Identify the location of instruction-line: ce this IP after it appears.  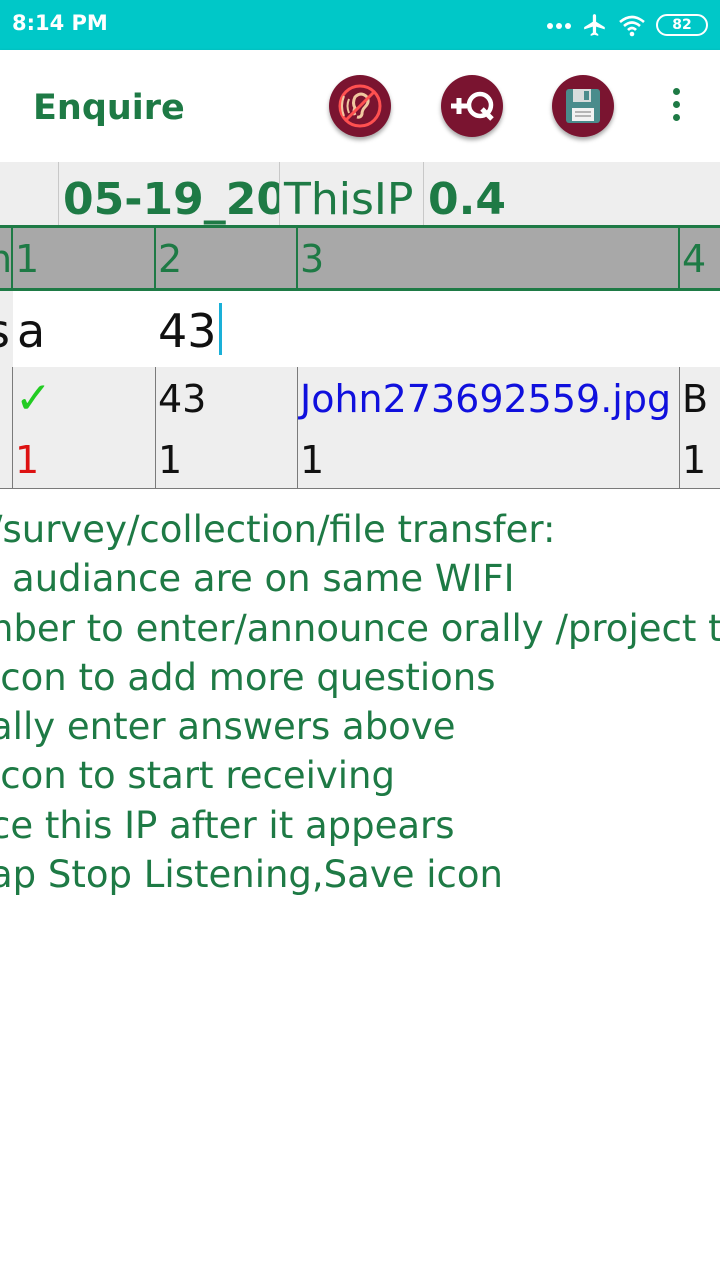
(227, 825).